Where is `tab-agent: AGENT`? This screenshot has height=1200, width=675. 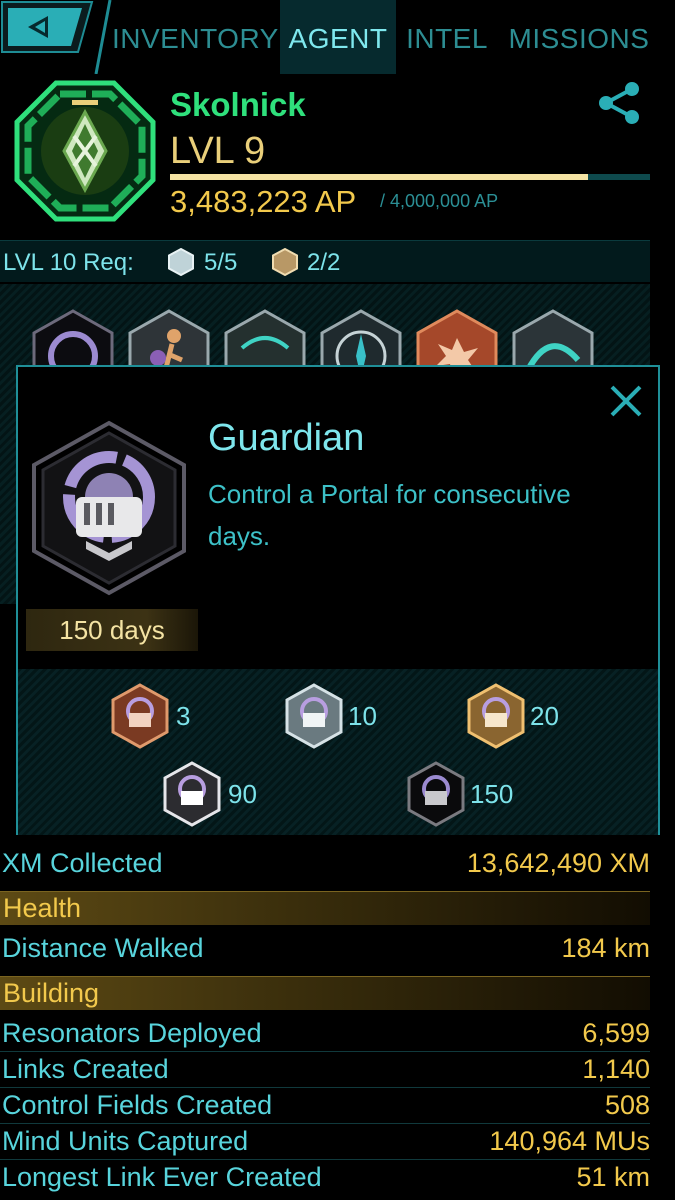 tab-agent: AGENT is located at coordinates (338, 37).